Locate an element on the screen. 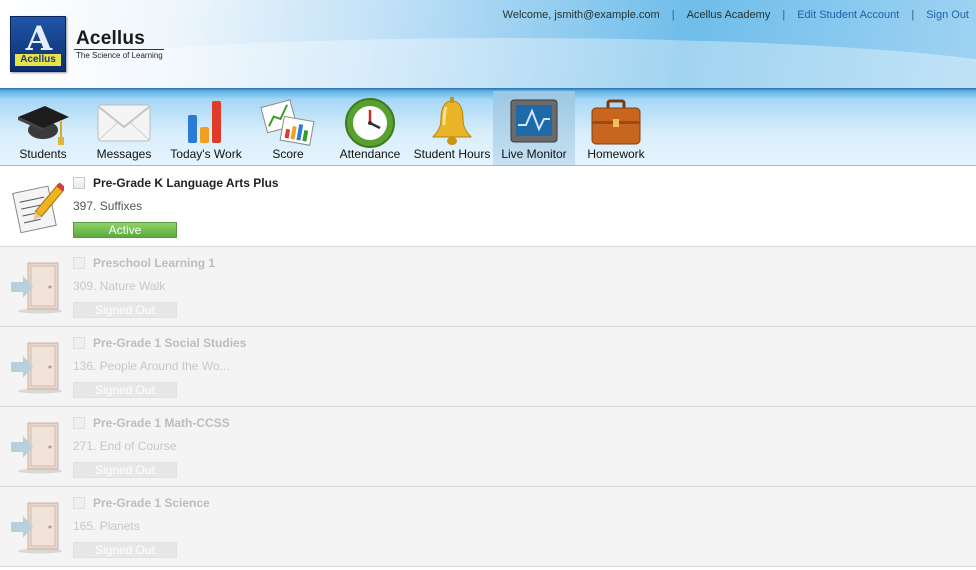  lesson-name: 309. Nature Walk is located at coordinates (119, 286).